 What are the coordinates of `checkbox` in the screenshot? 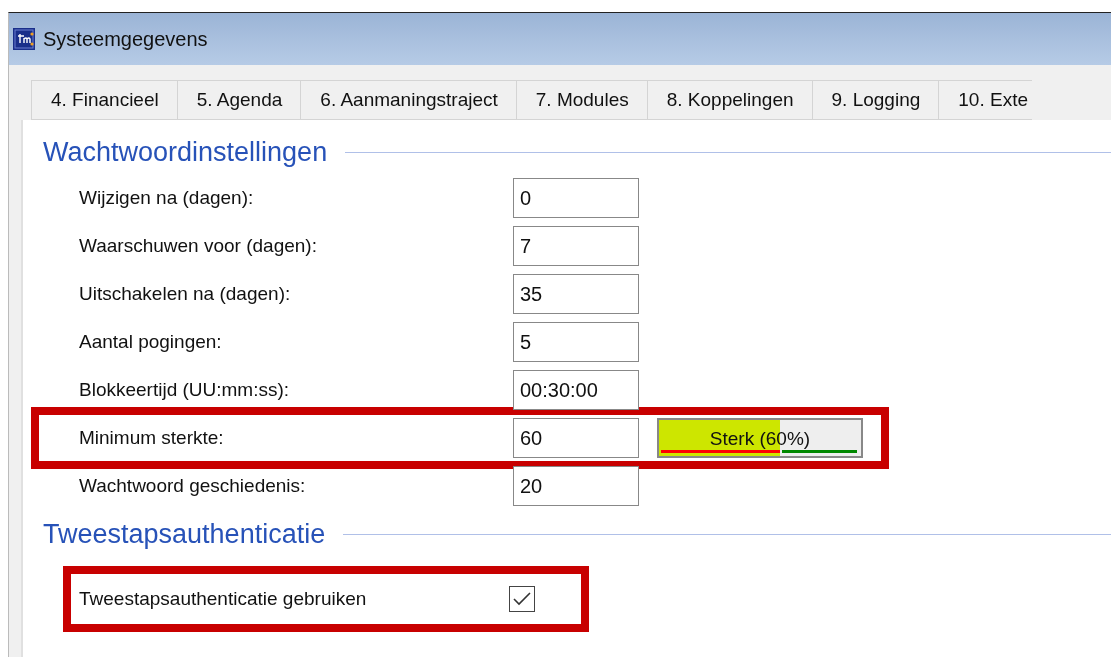 It's located at (522, 599).